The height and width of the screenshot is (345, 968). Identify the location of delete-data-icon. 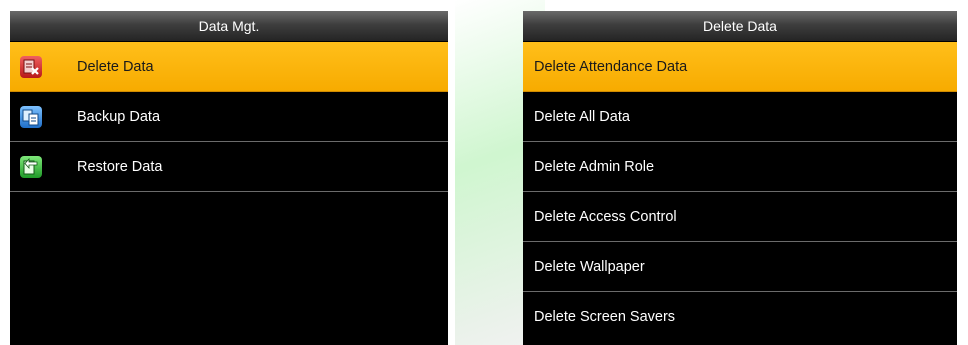
(31, 66).